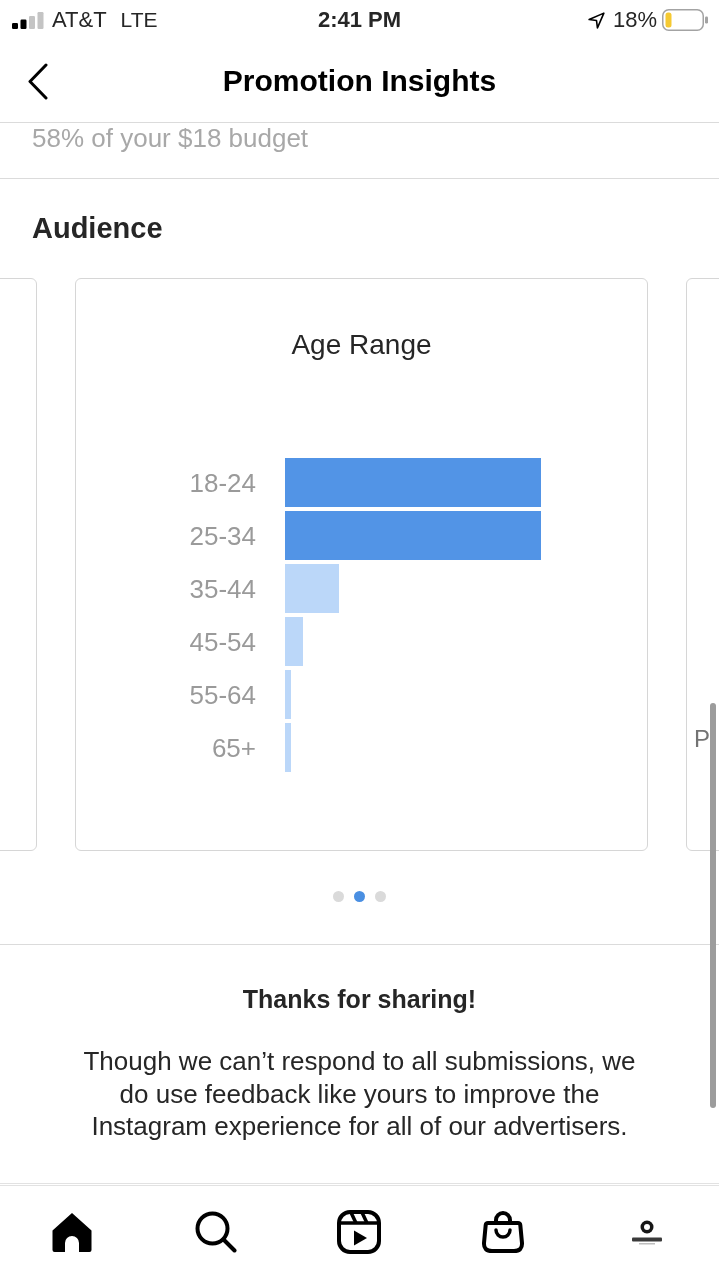 This screenshot has width=719, height=1279. I want to click on status-time: 2:41 PM, so click(359, 20).